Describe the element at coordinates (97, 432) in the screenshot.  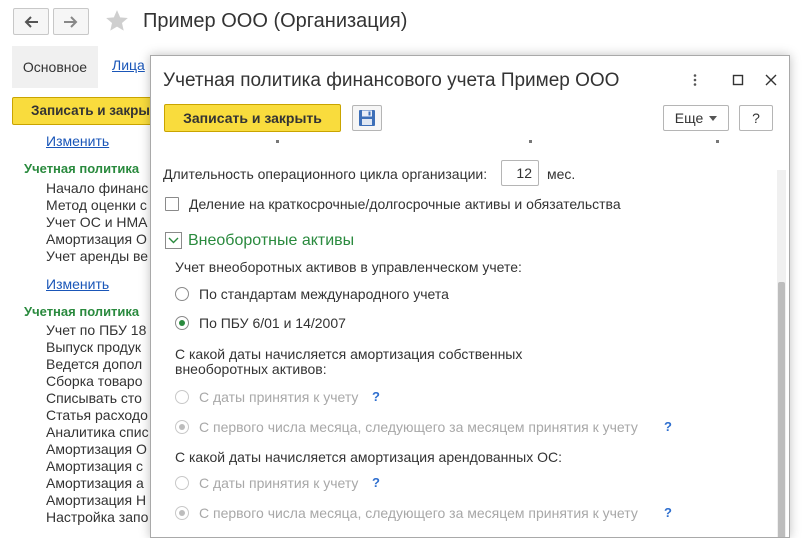
I see `list-item: Аналитика спис` at that location.